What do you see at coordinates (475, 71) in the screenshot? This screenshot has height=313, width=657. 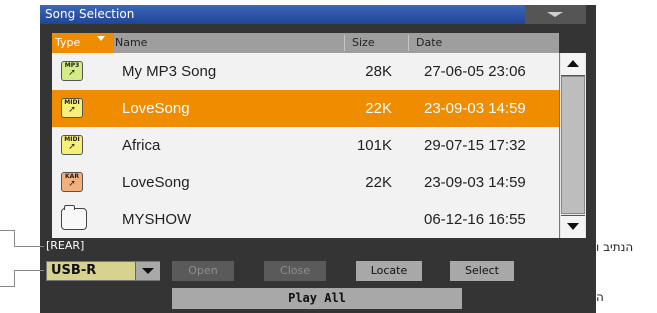 I see `file-date: 27-06-05 23:06` at bounding box center [475, 71].